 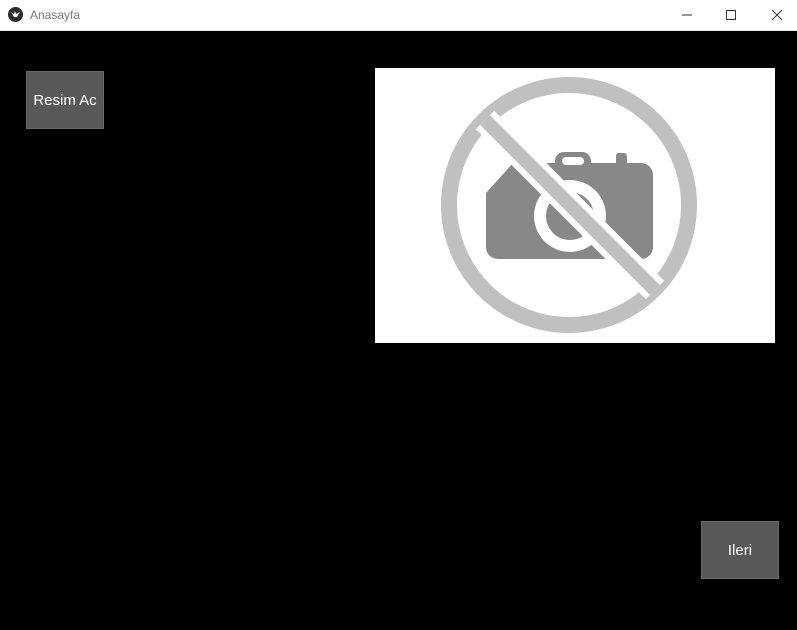 I want to click on no-camera-icon, so click(x=569, y=205).